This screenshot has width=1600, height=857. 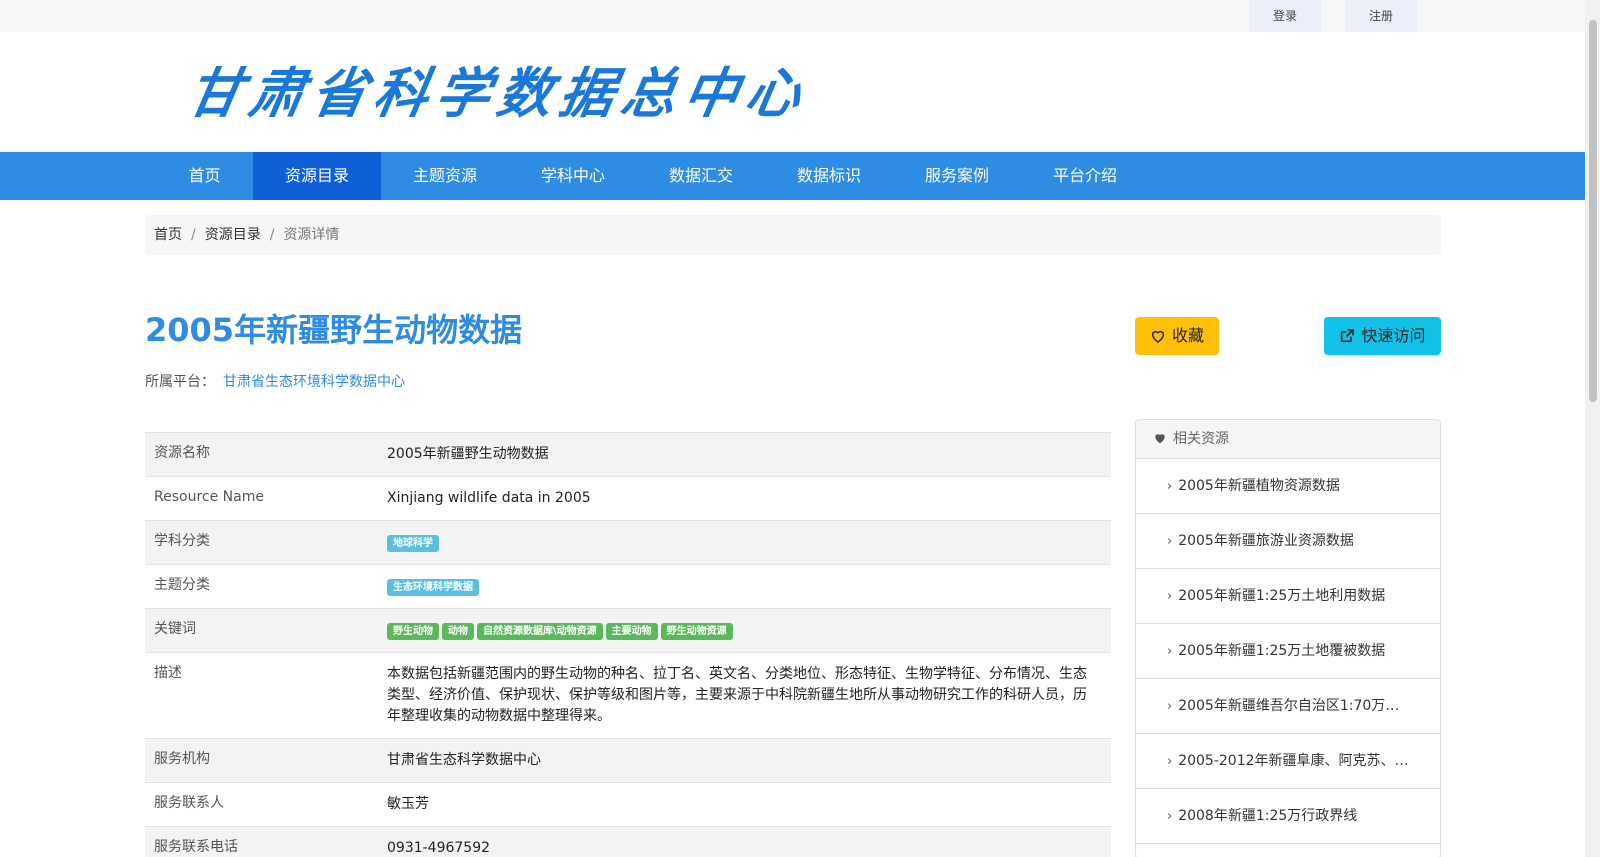 What do you see at coordinates (233, 235) in the screenshot?
I see `breadcrumb-catalog: 资源目录` at bounding box center [233, 235].